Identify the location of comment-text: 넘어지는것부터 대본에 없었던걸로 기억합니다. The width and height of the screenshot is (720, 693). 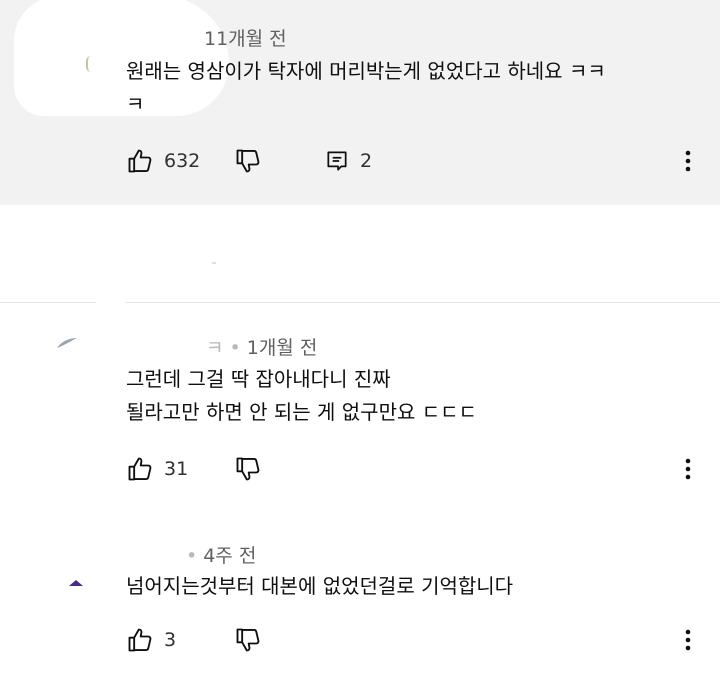
(320, 586).